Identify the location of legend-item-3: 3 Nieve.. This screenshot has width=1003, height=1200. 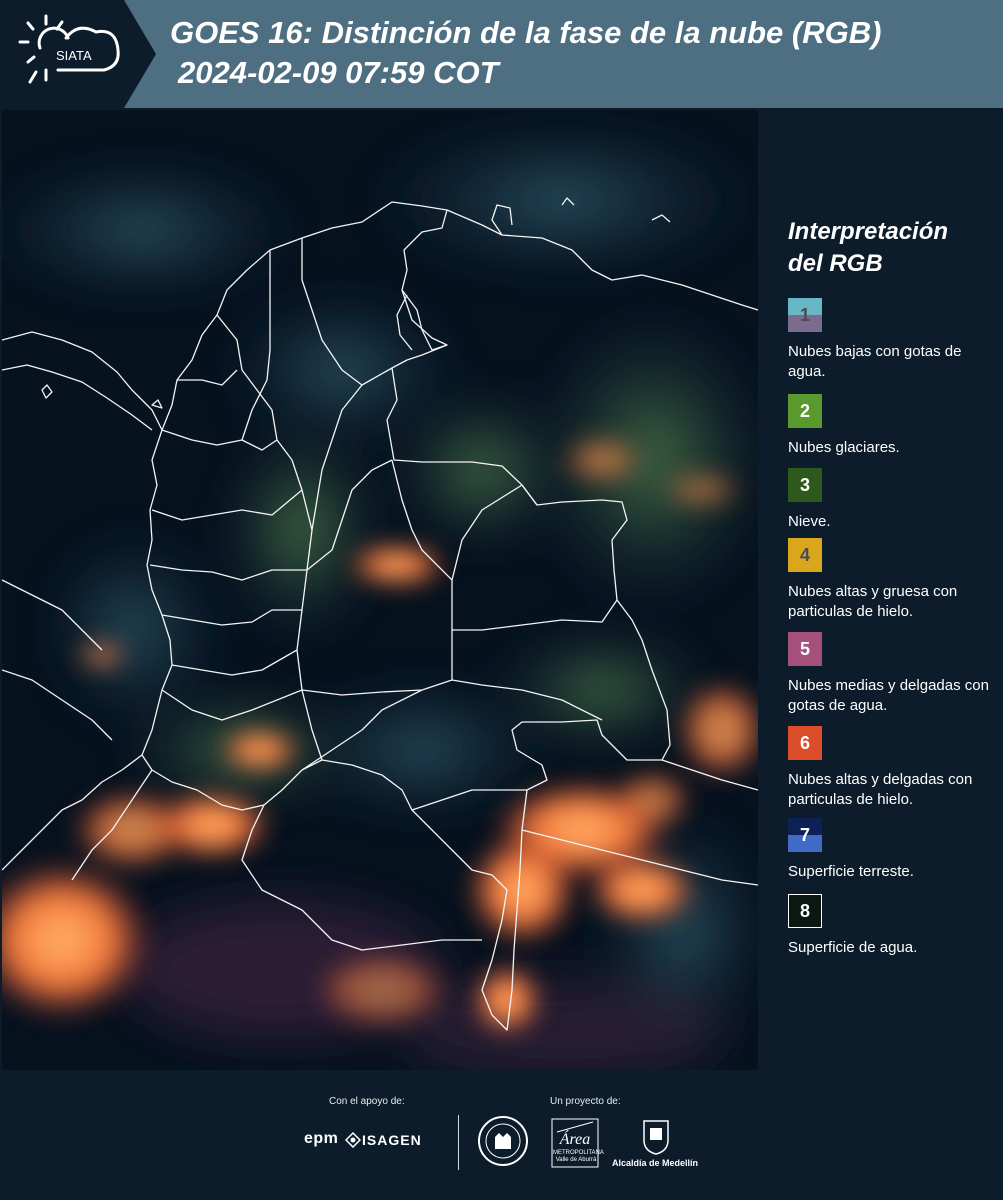
(893, 500).